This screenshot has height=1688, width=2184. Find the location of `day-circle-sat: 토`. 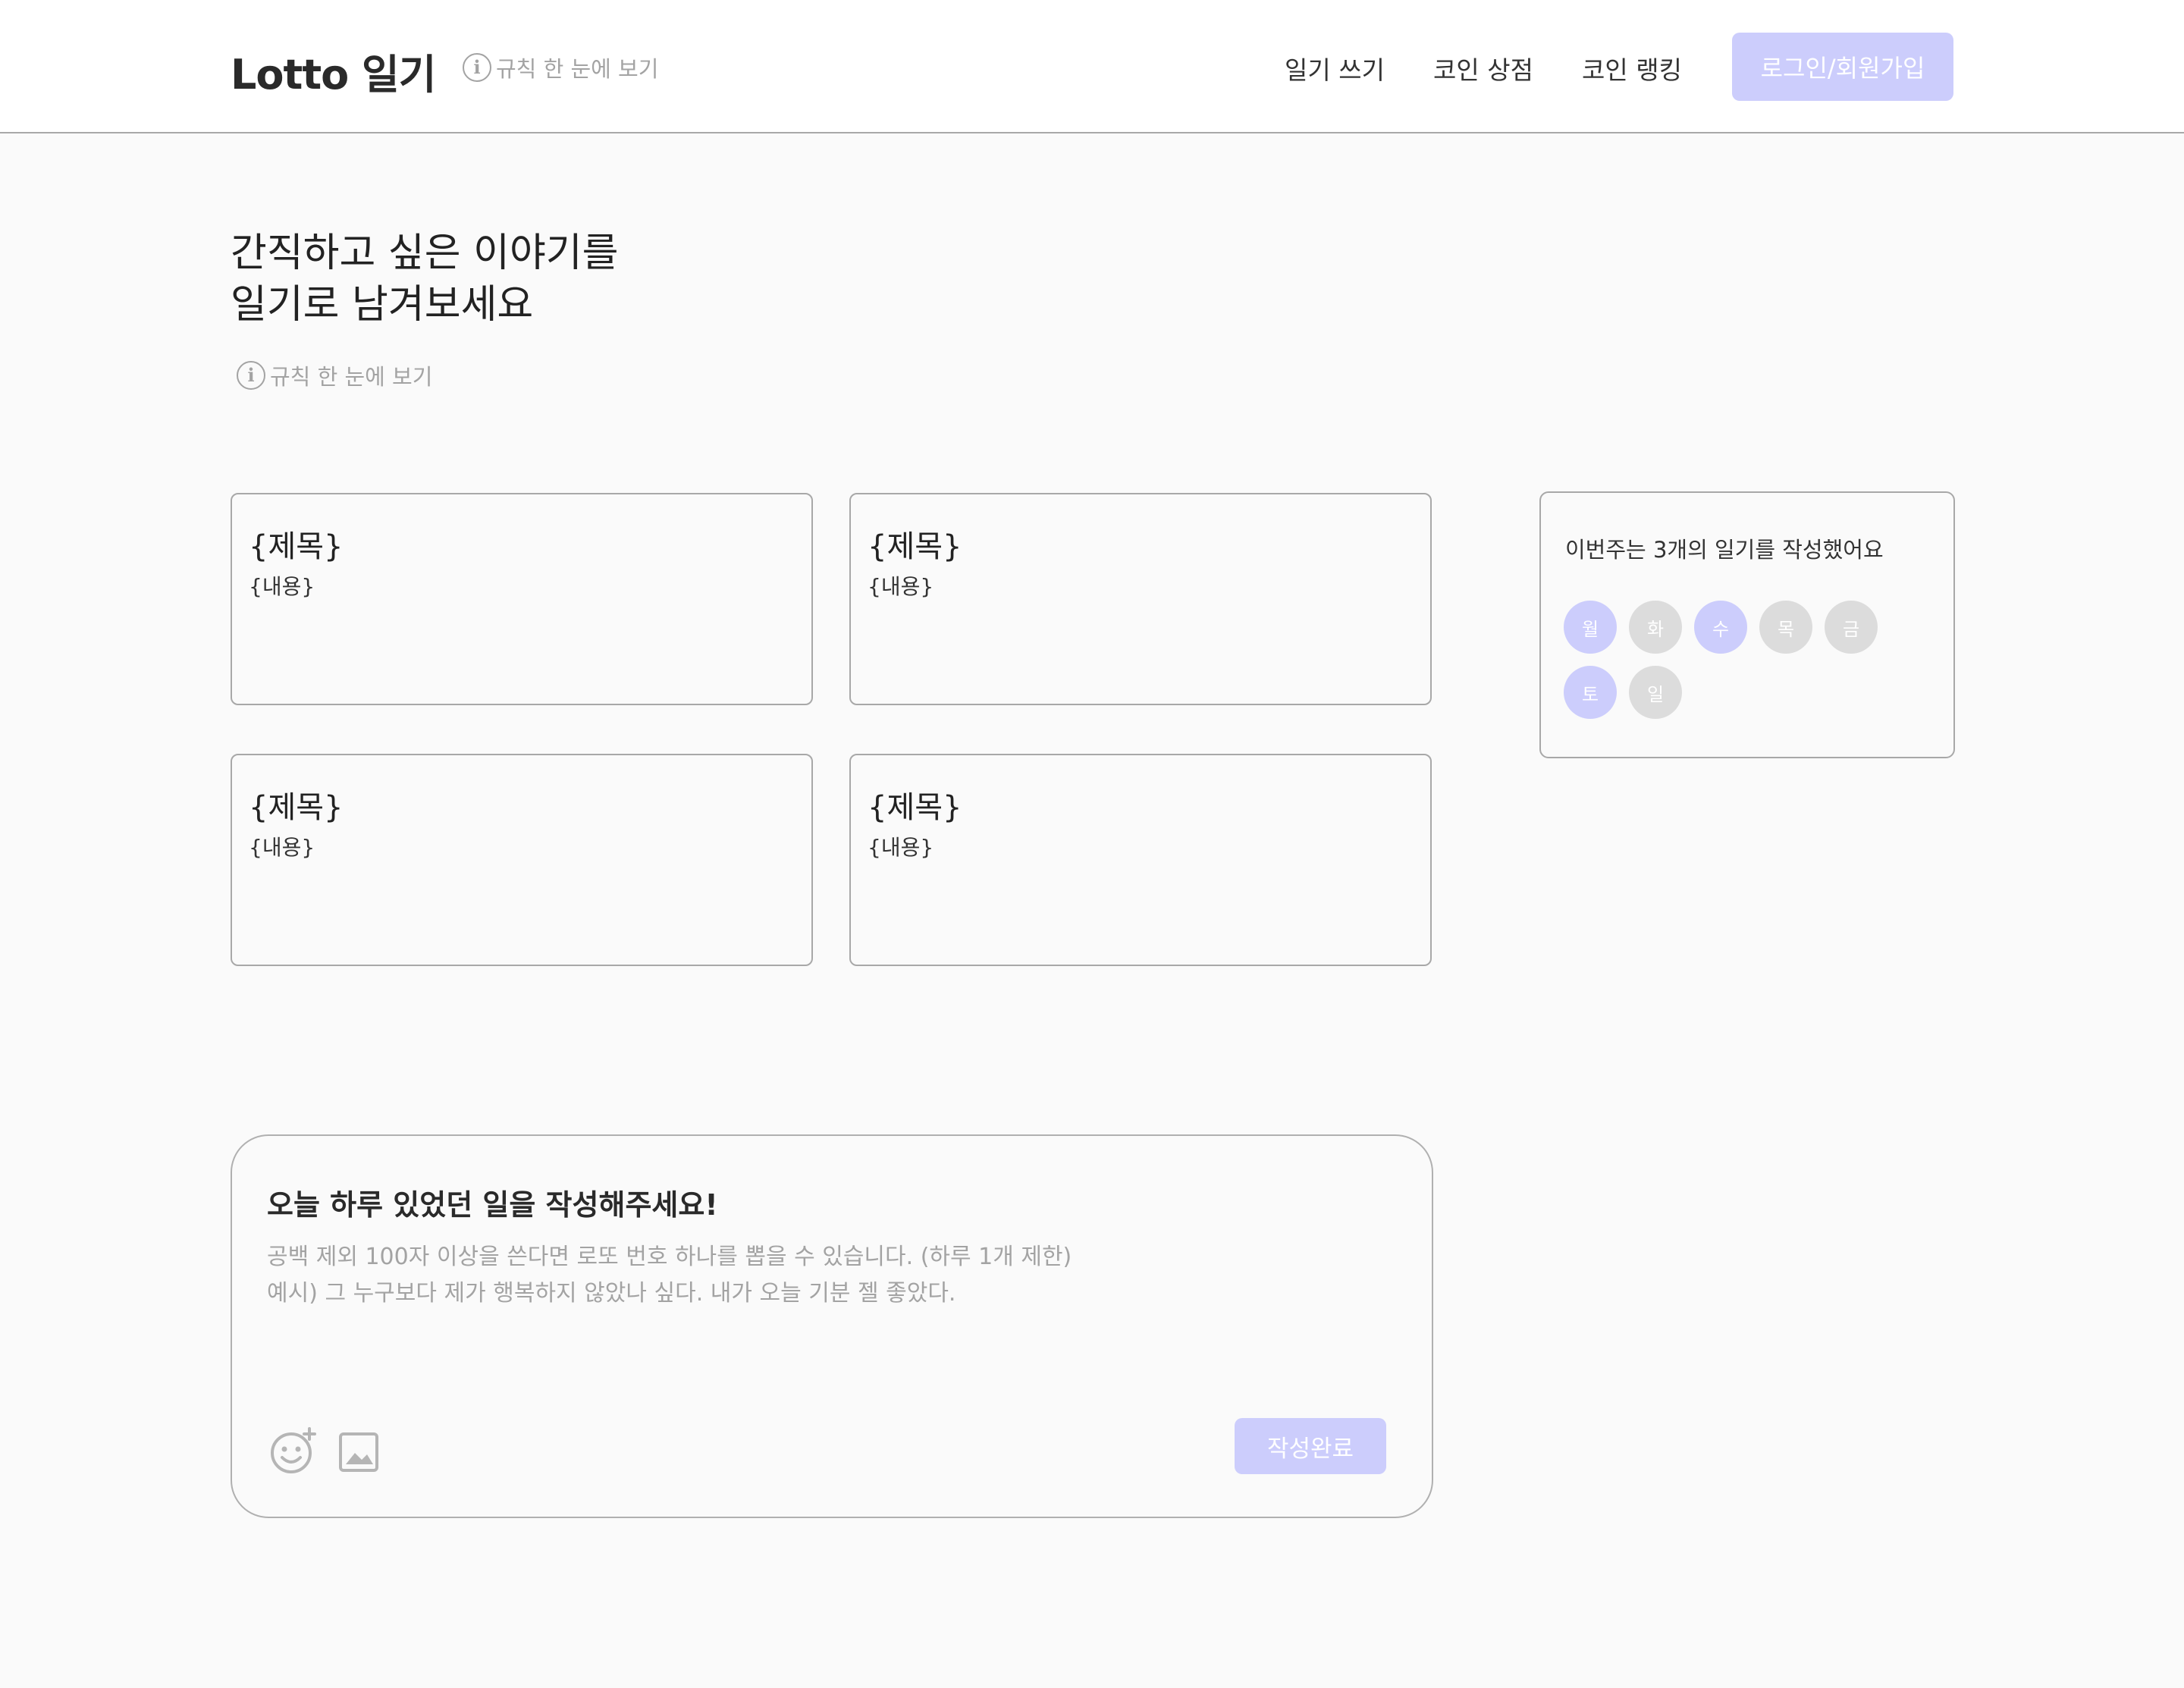

day-circle-sat: 토 is located at coordinates (1590, 692).